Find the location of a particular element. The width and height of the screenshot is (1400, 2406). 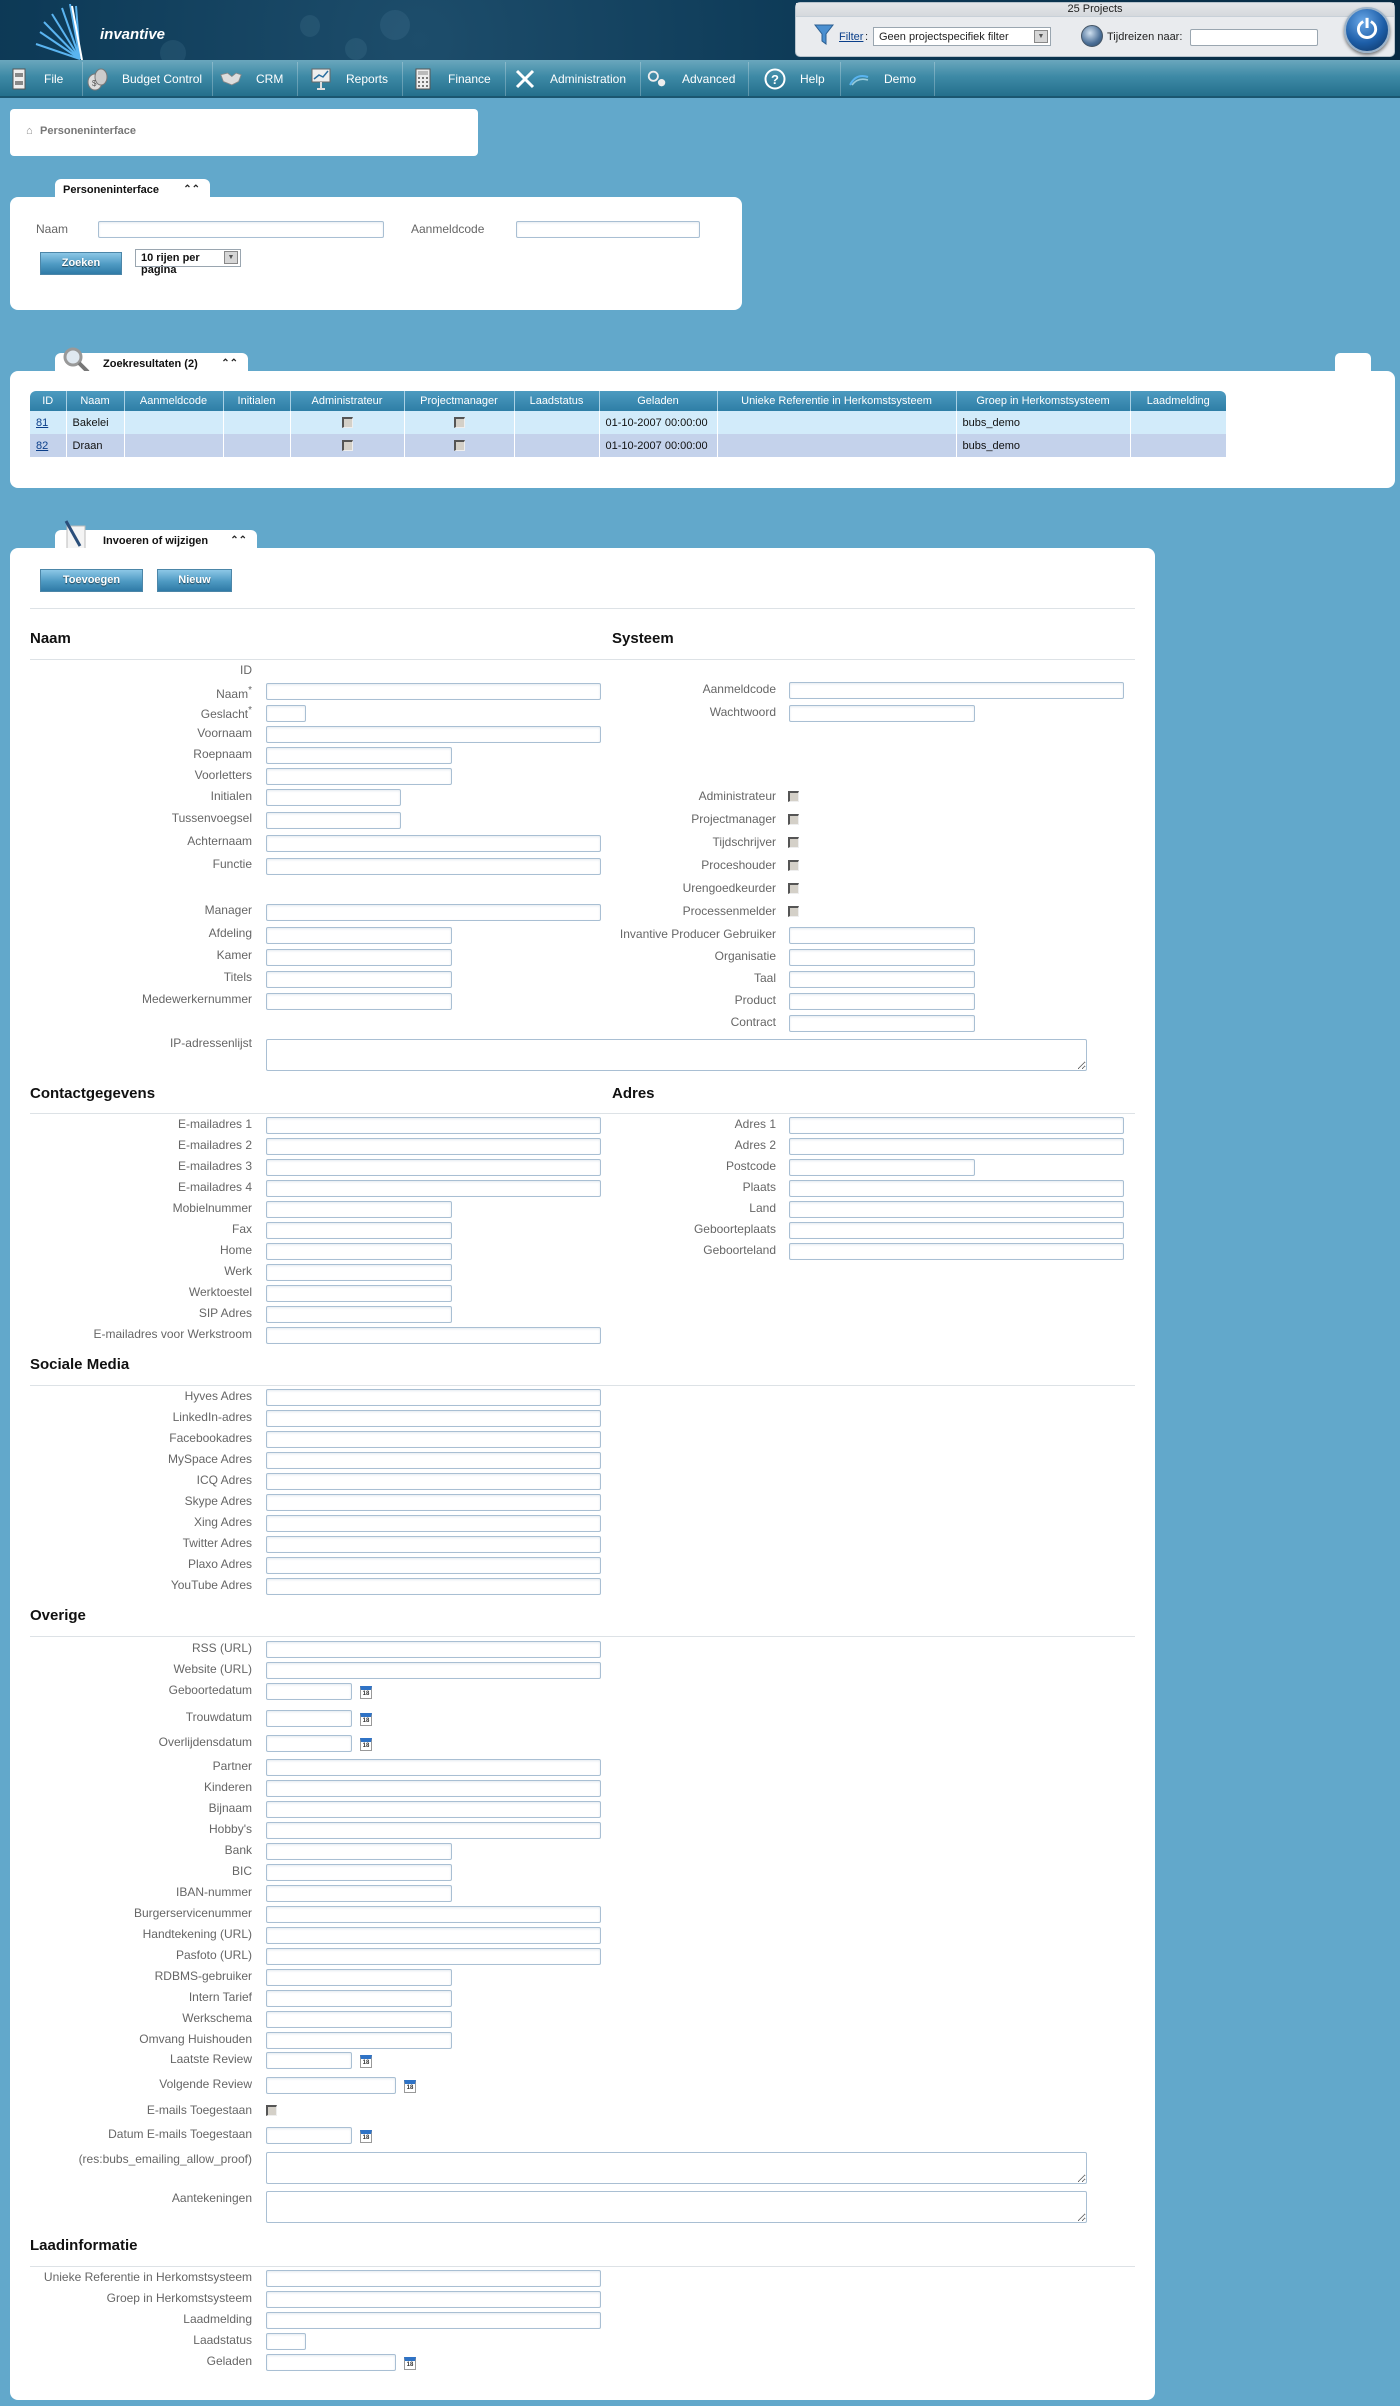

bic-input is located at coordinates (359, 1872).